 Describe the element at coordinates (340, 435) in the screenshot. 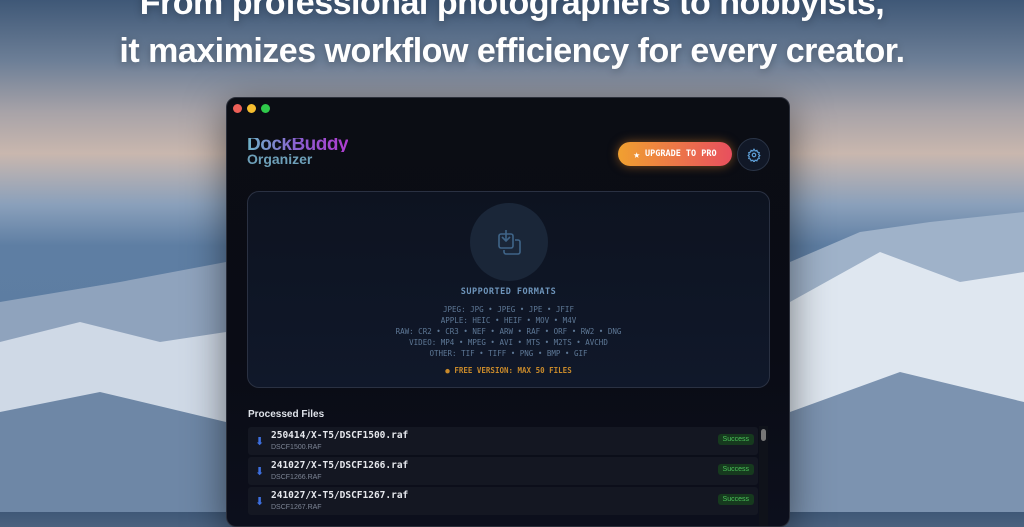

I see `file-path: 250414/X-T5/DSCF1500.raf` at that location.